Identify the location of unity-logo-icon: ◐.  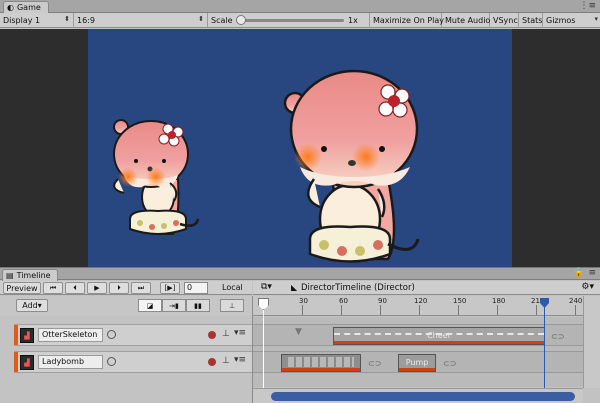
(10, 7).